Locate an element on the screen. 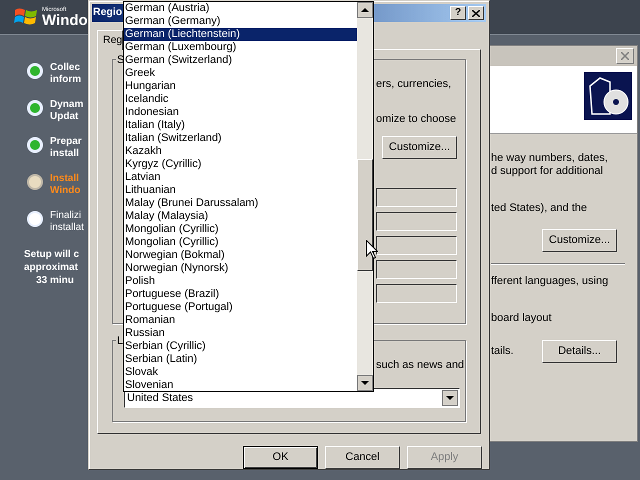  description-text: board layout is located at coordinates (522, 318).